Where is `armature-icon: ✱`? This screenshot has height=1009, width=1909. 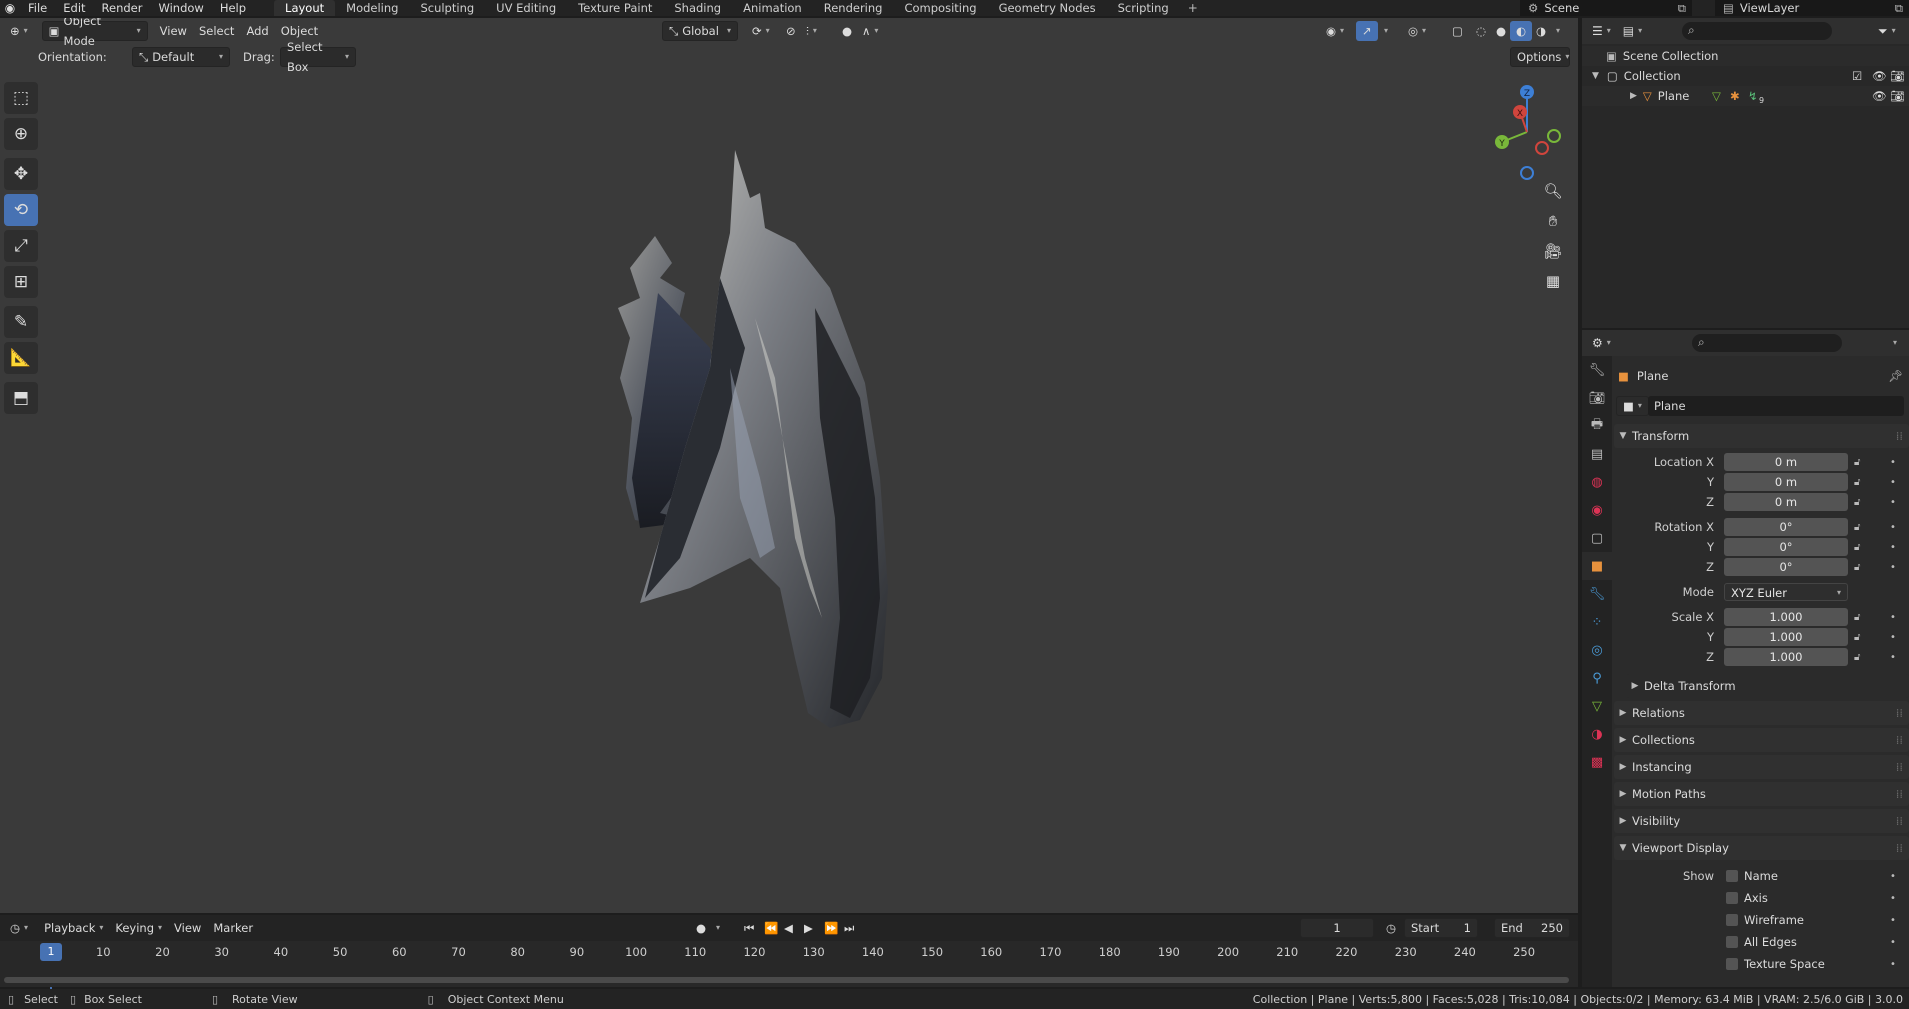
armature-icon: ✱ is located at coordinates (1735, 96).